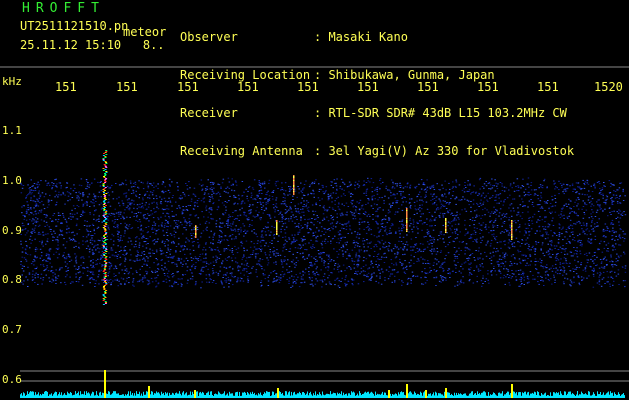 This screenshot has width=629, height=400. Describe the element at coordinates (608, 87) in the screenshot. I see `x-tick: 1520` at that location.